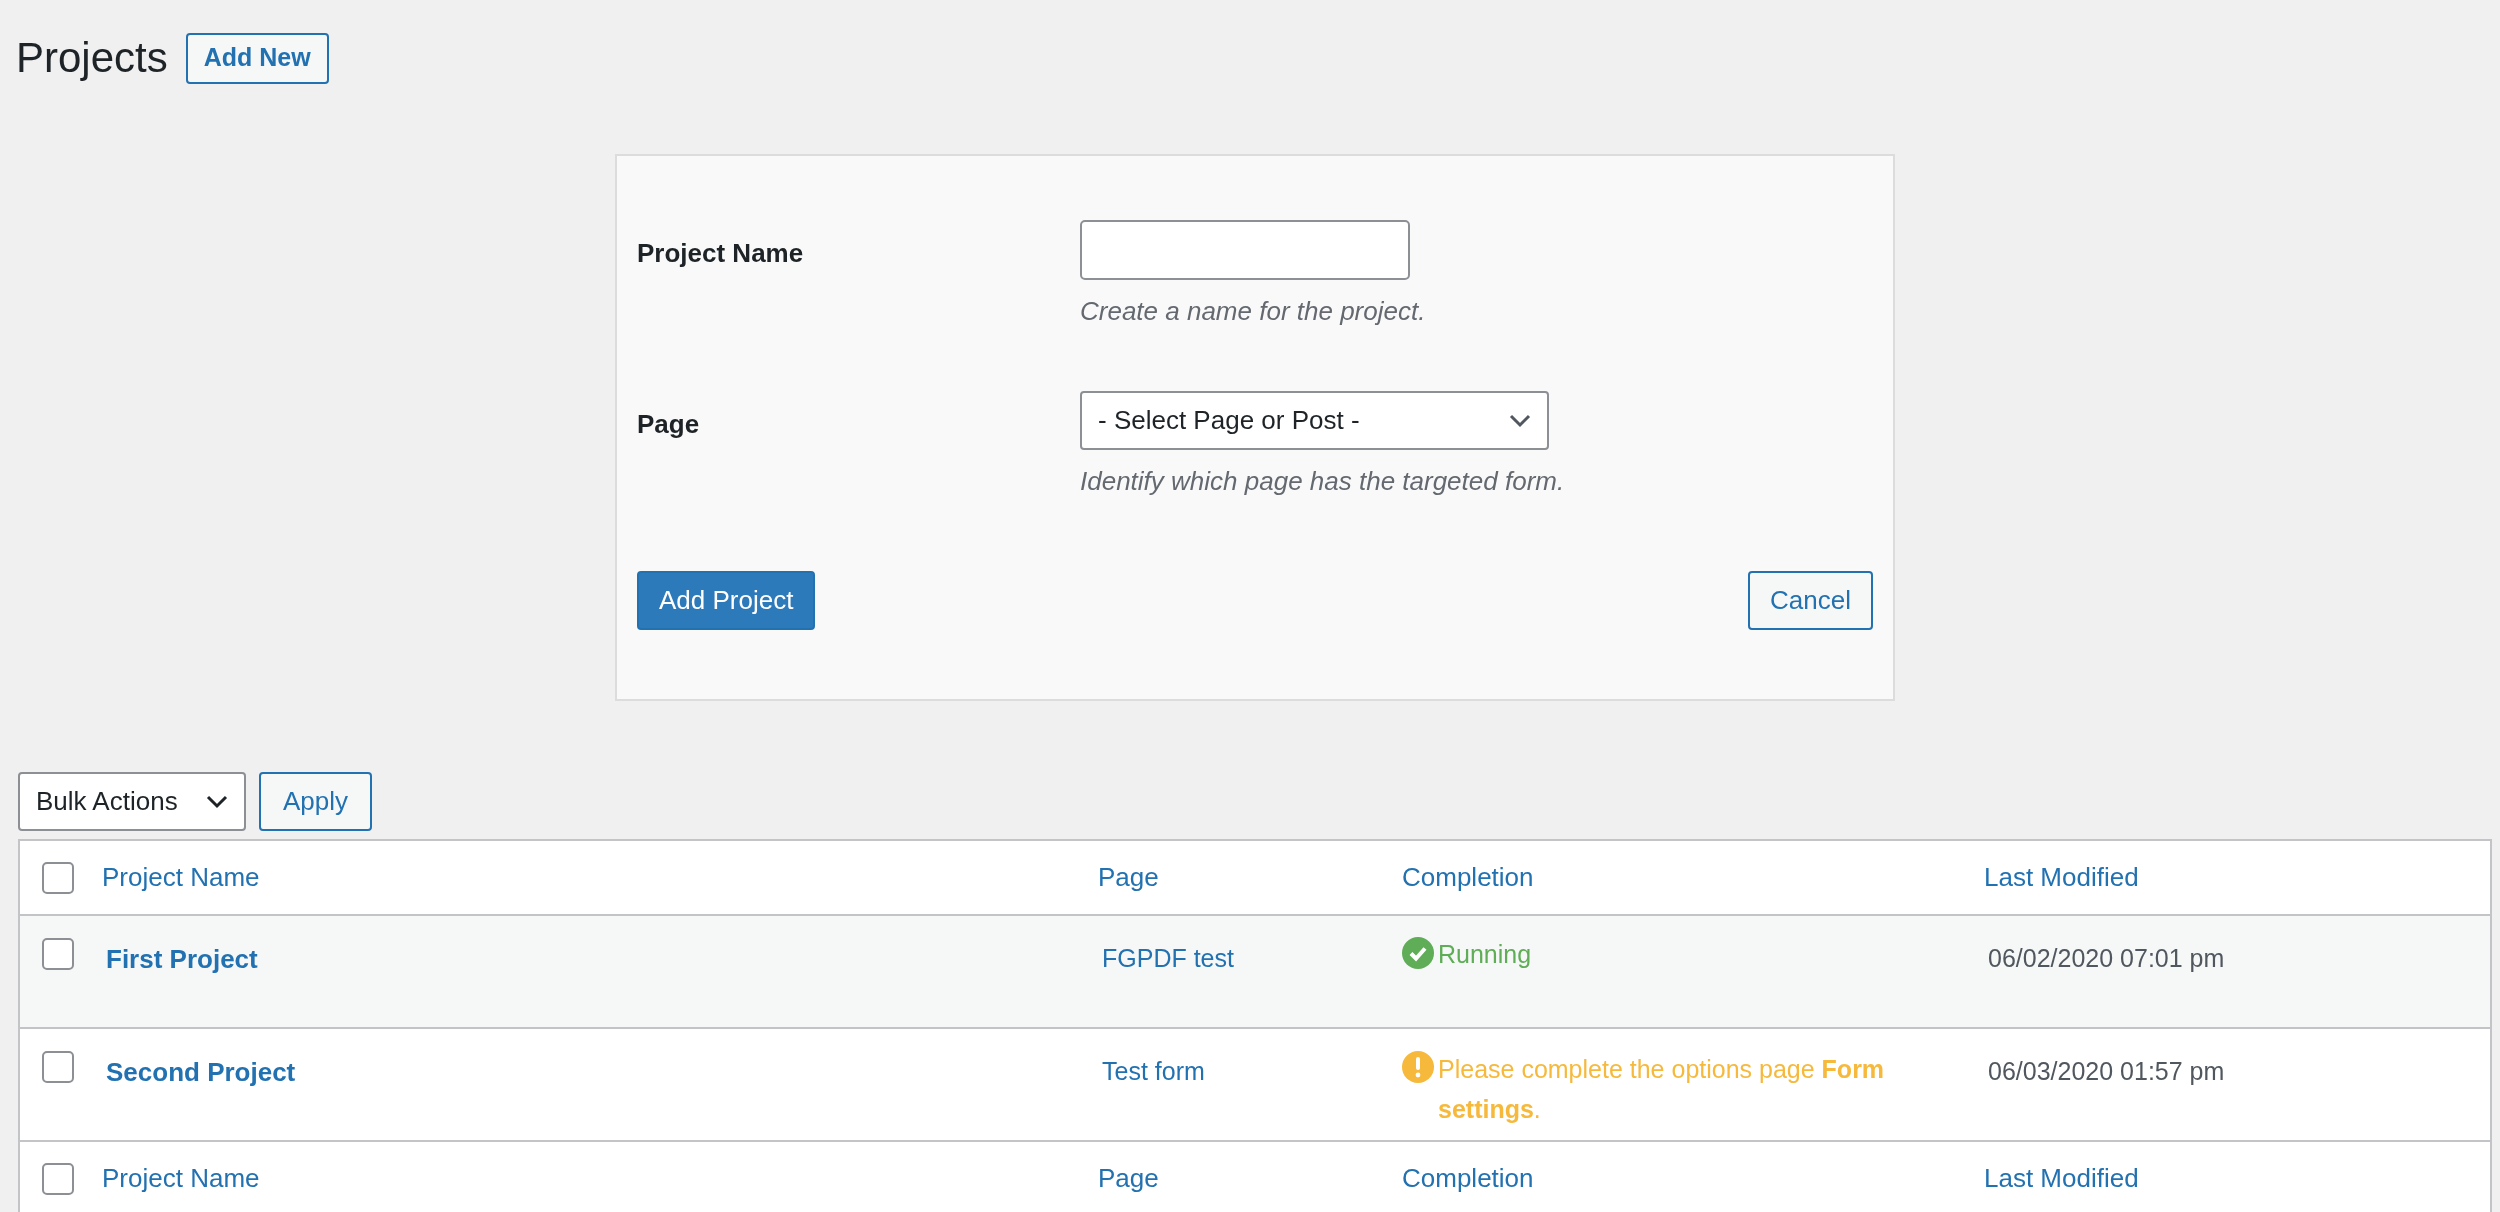 Image resolution: width=2500 pixels, height=1212 pixels. Describe the element at coordinates (726, 600) in the screenshot. I see `add-project-button: Add Project` at that location.